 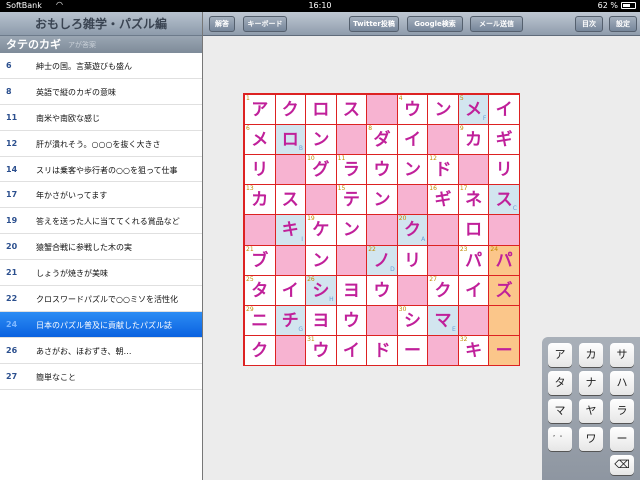 I want to click on kana-key: ハ, so click(x=622, y=383).